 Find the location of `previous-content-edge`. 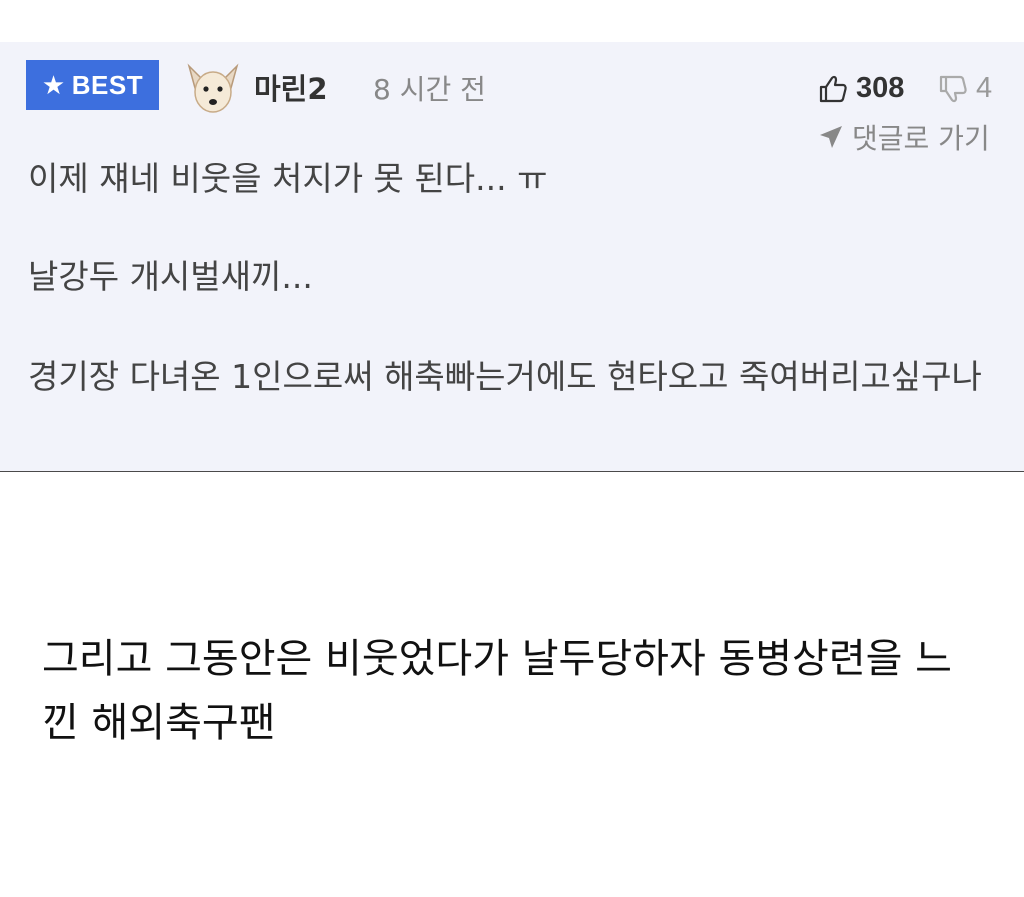

previous-content-edge is located at coordinates (512, 21).